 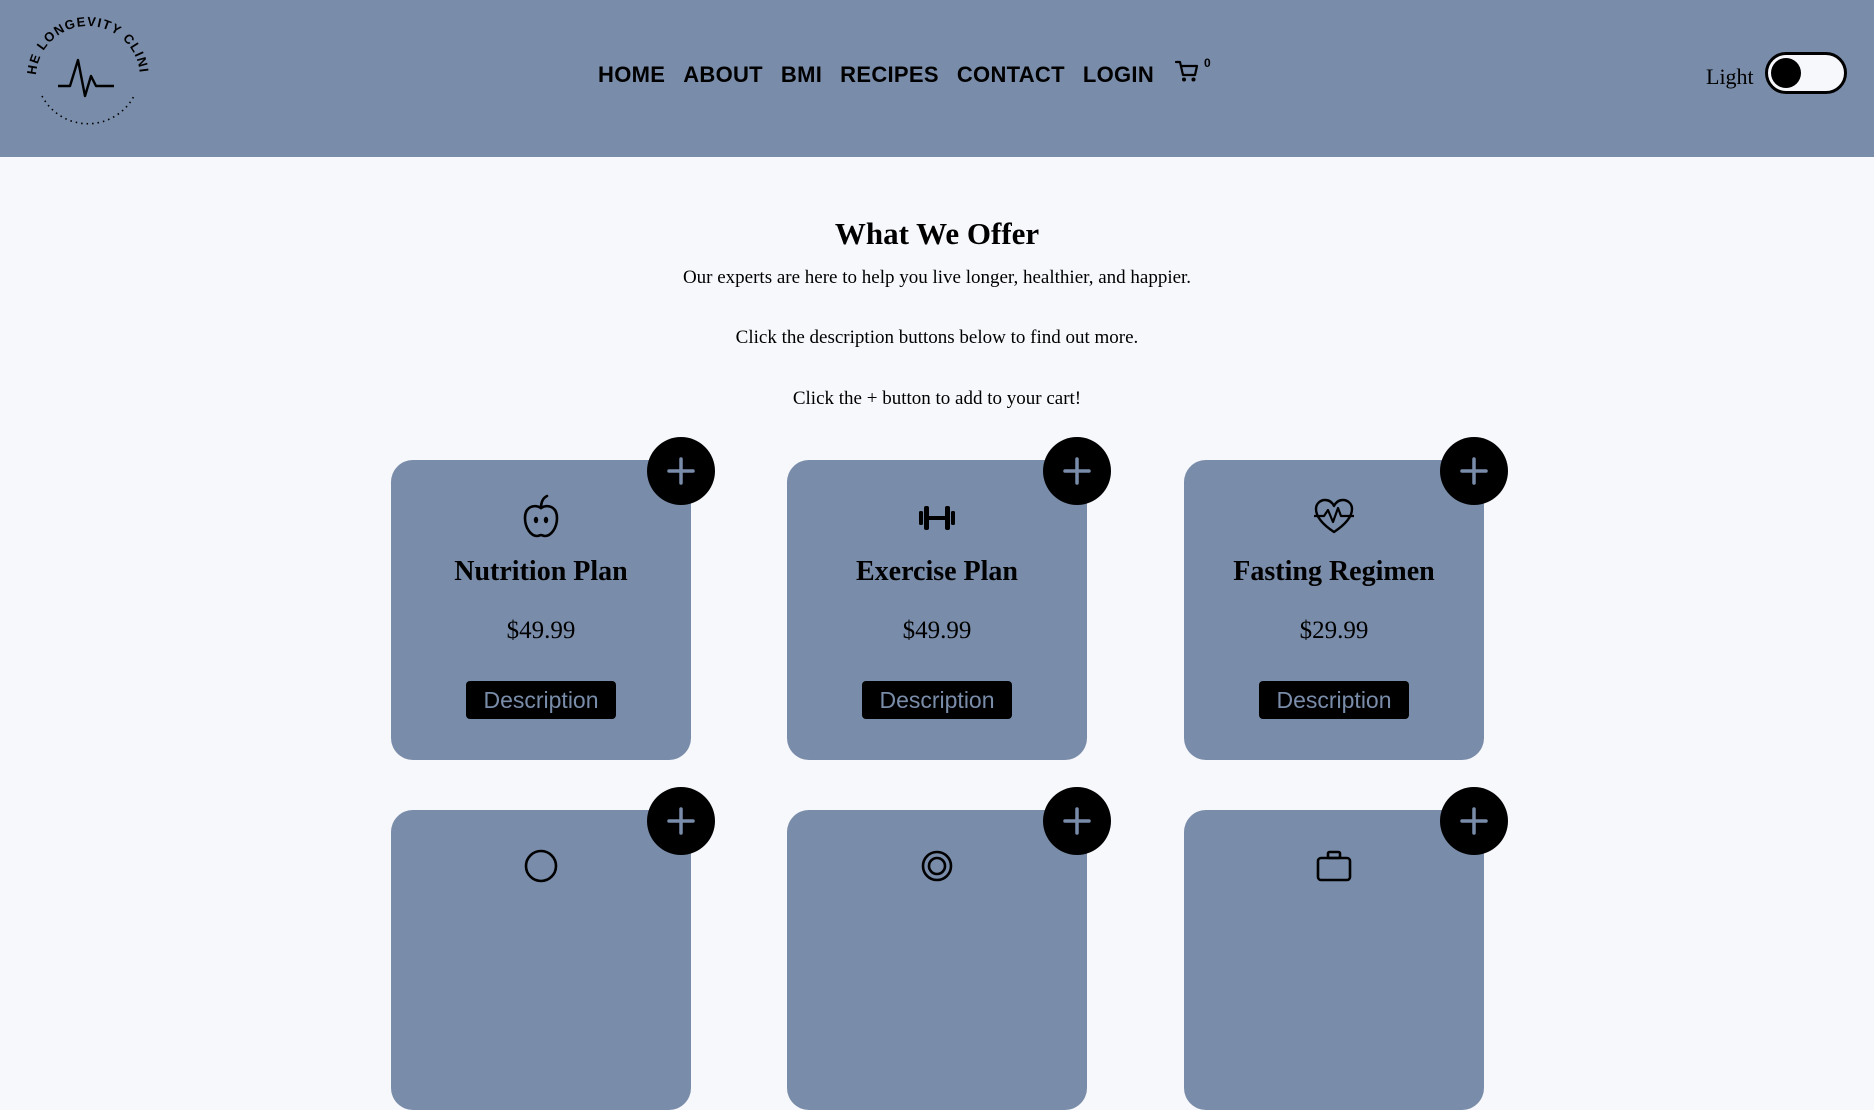 I want to click on toggle-knob, so click(x=1786, y=73).